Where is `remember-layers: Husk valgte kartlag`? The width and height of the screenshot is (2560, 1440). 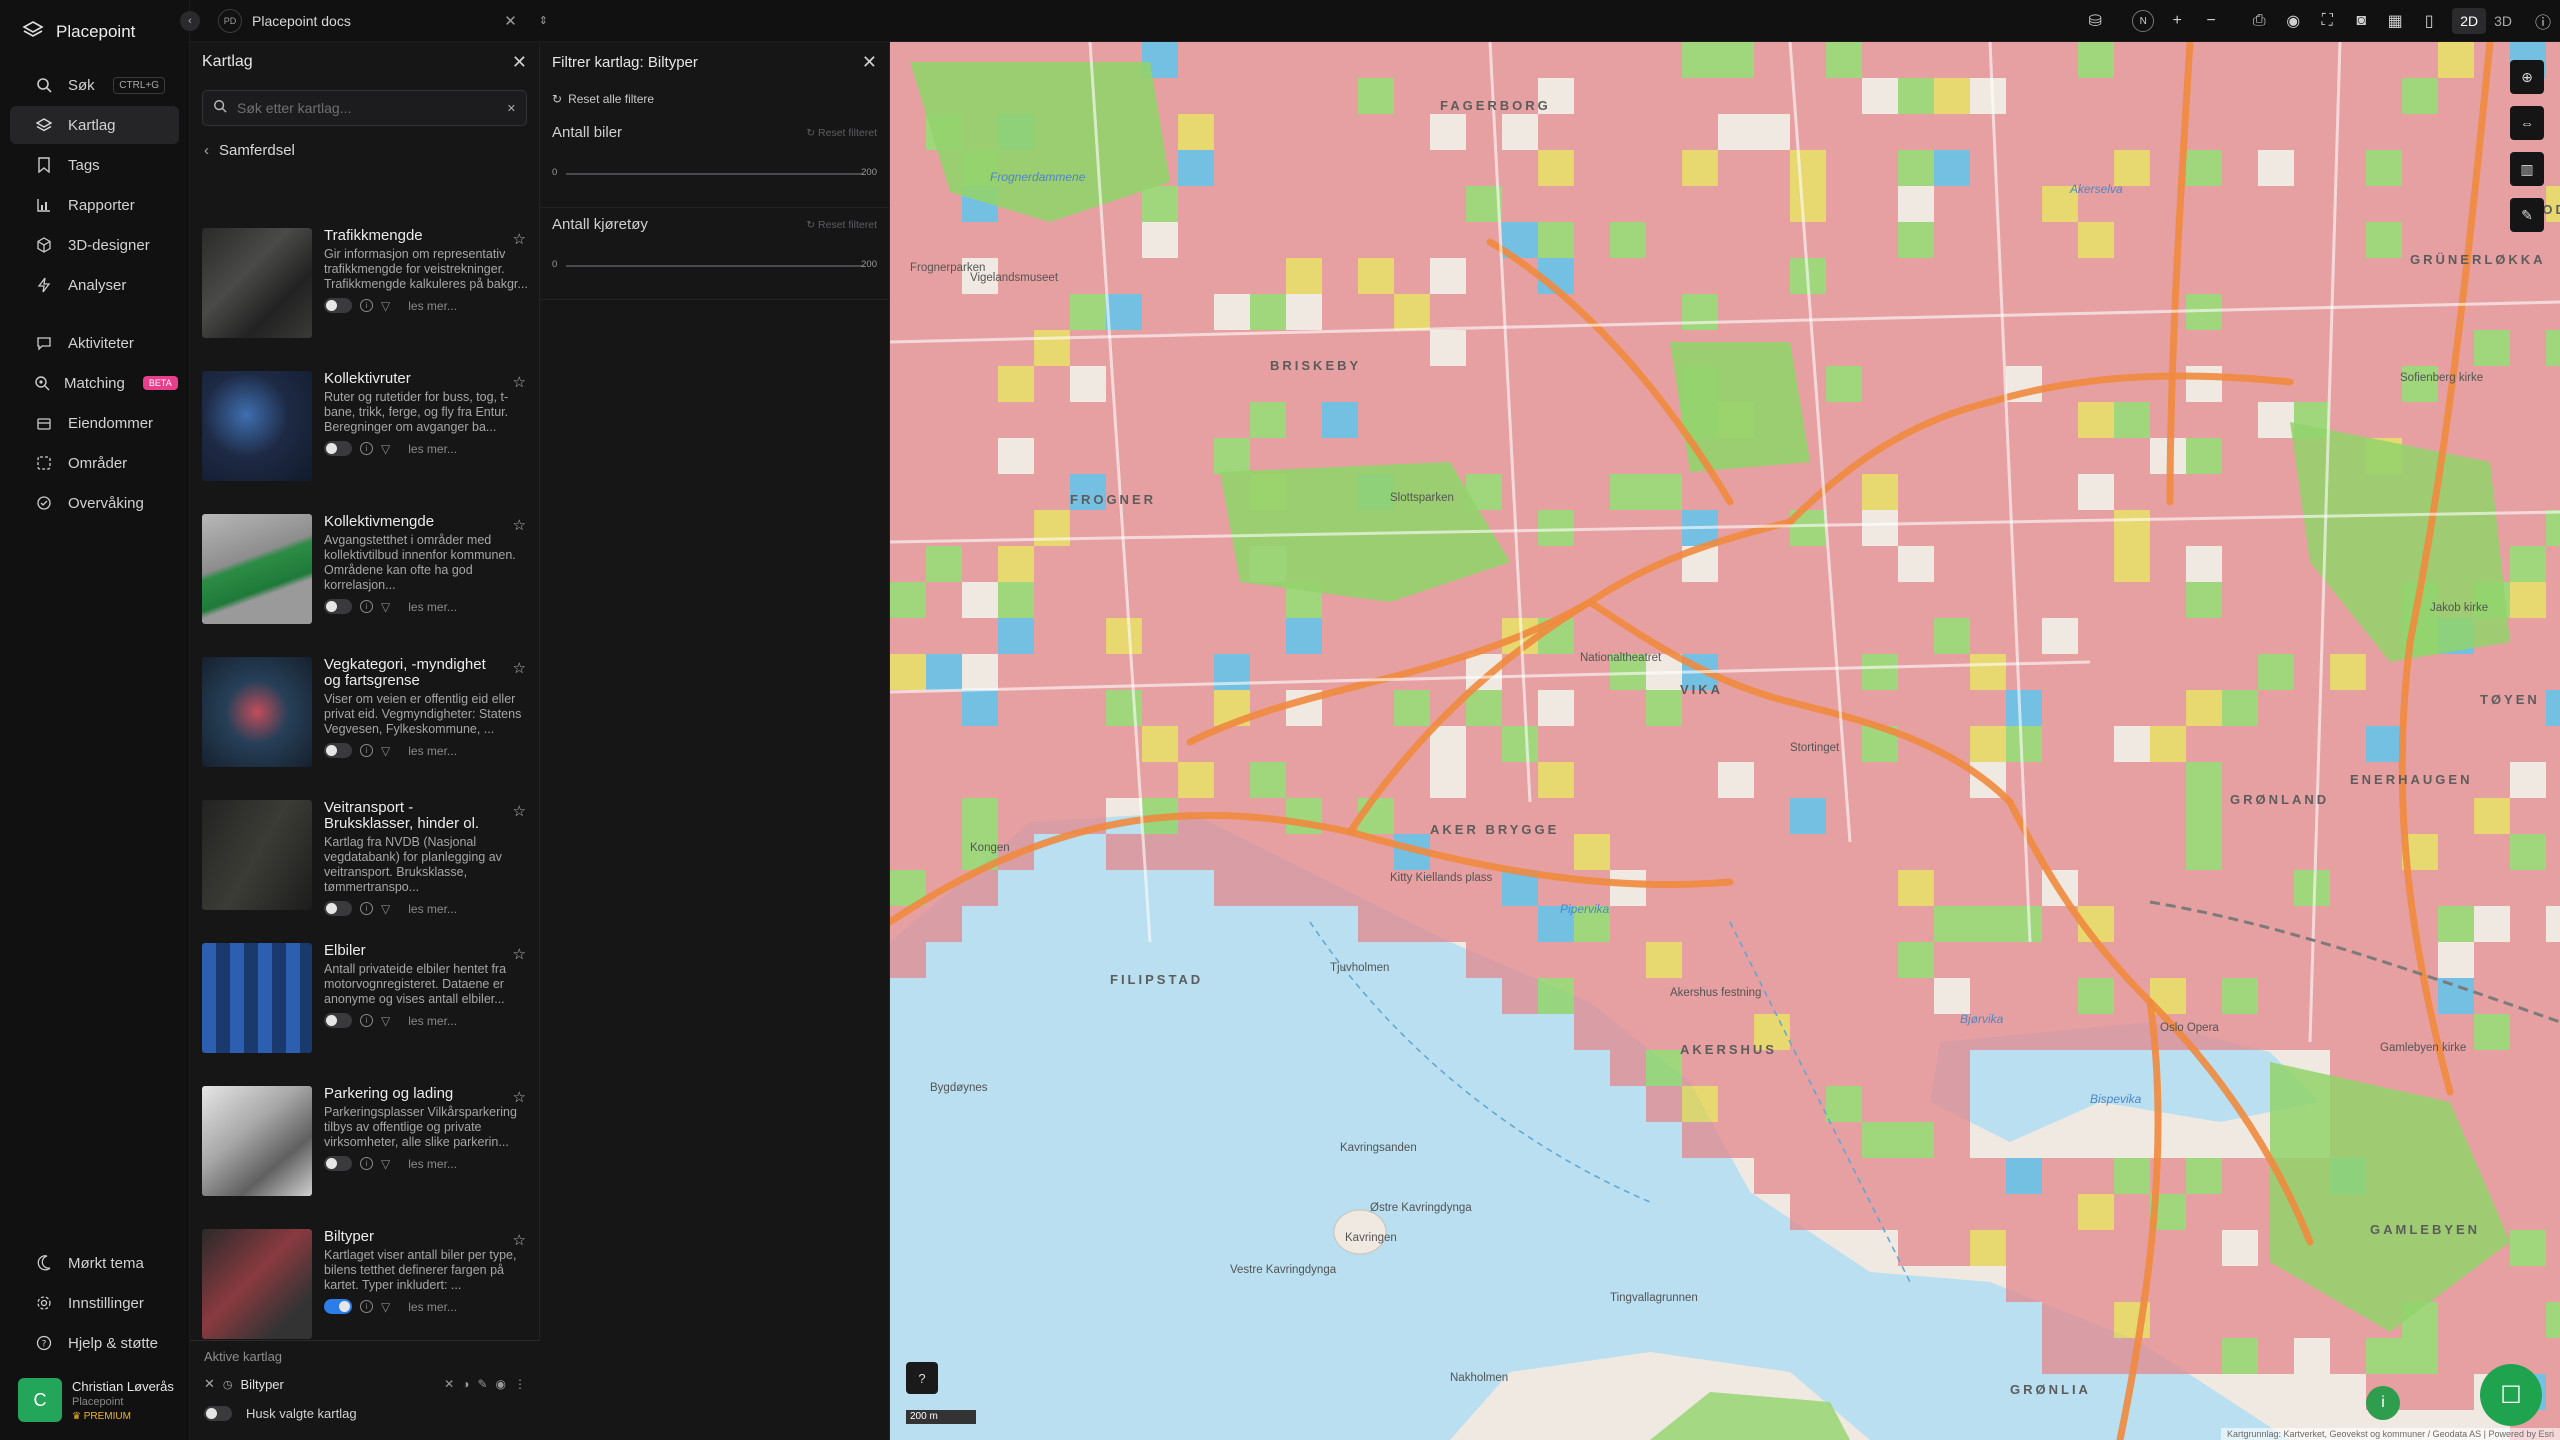
remember-layers: Husk valgte kartlag is located at coordinates (365, 1413).